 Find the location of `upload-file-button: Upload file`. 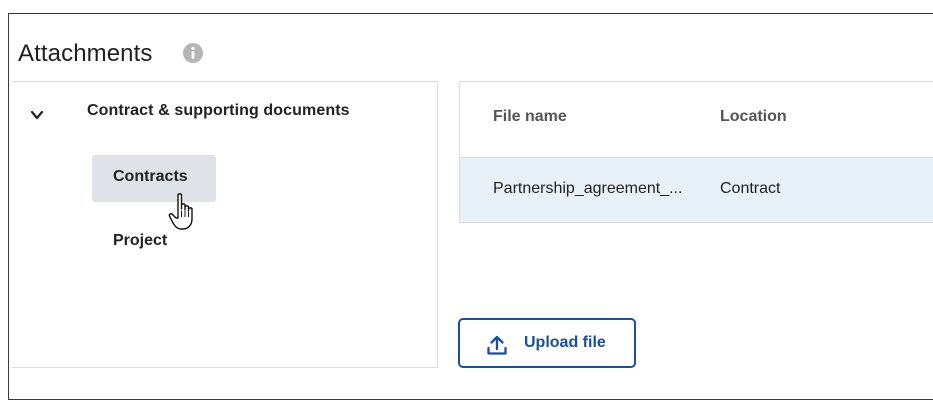

upload-file-button: Upload file is located at coordinates (547, 343).